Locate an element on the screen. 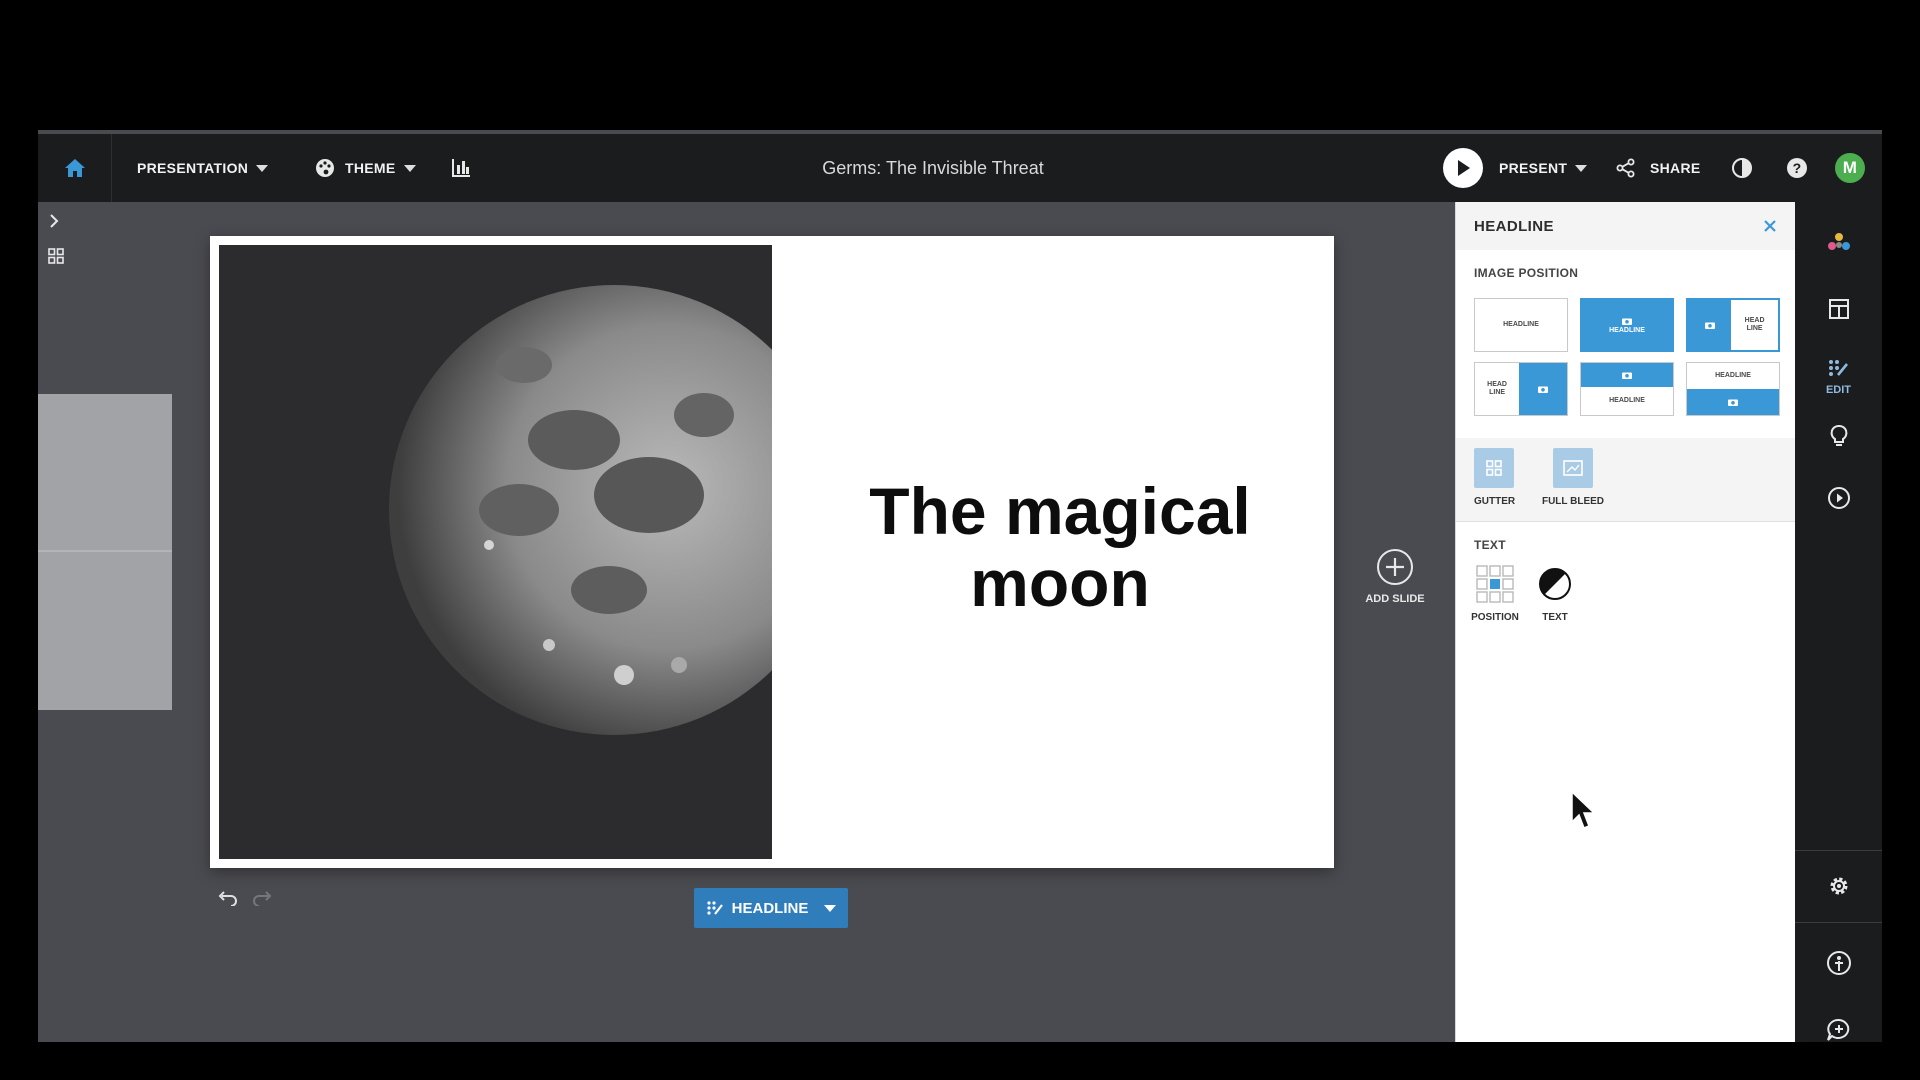 This screenshot has width=1920, height=1080. layout-option-text-only: HEADLINE is located at coordinates (1521, 325).